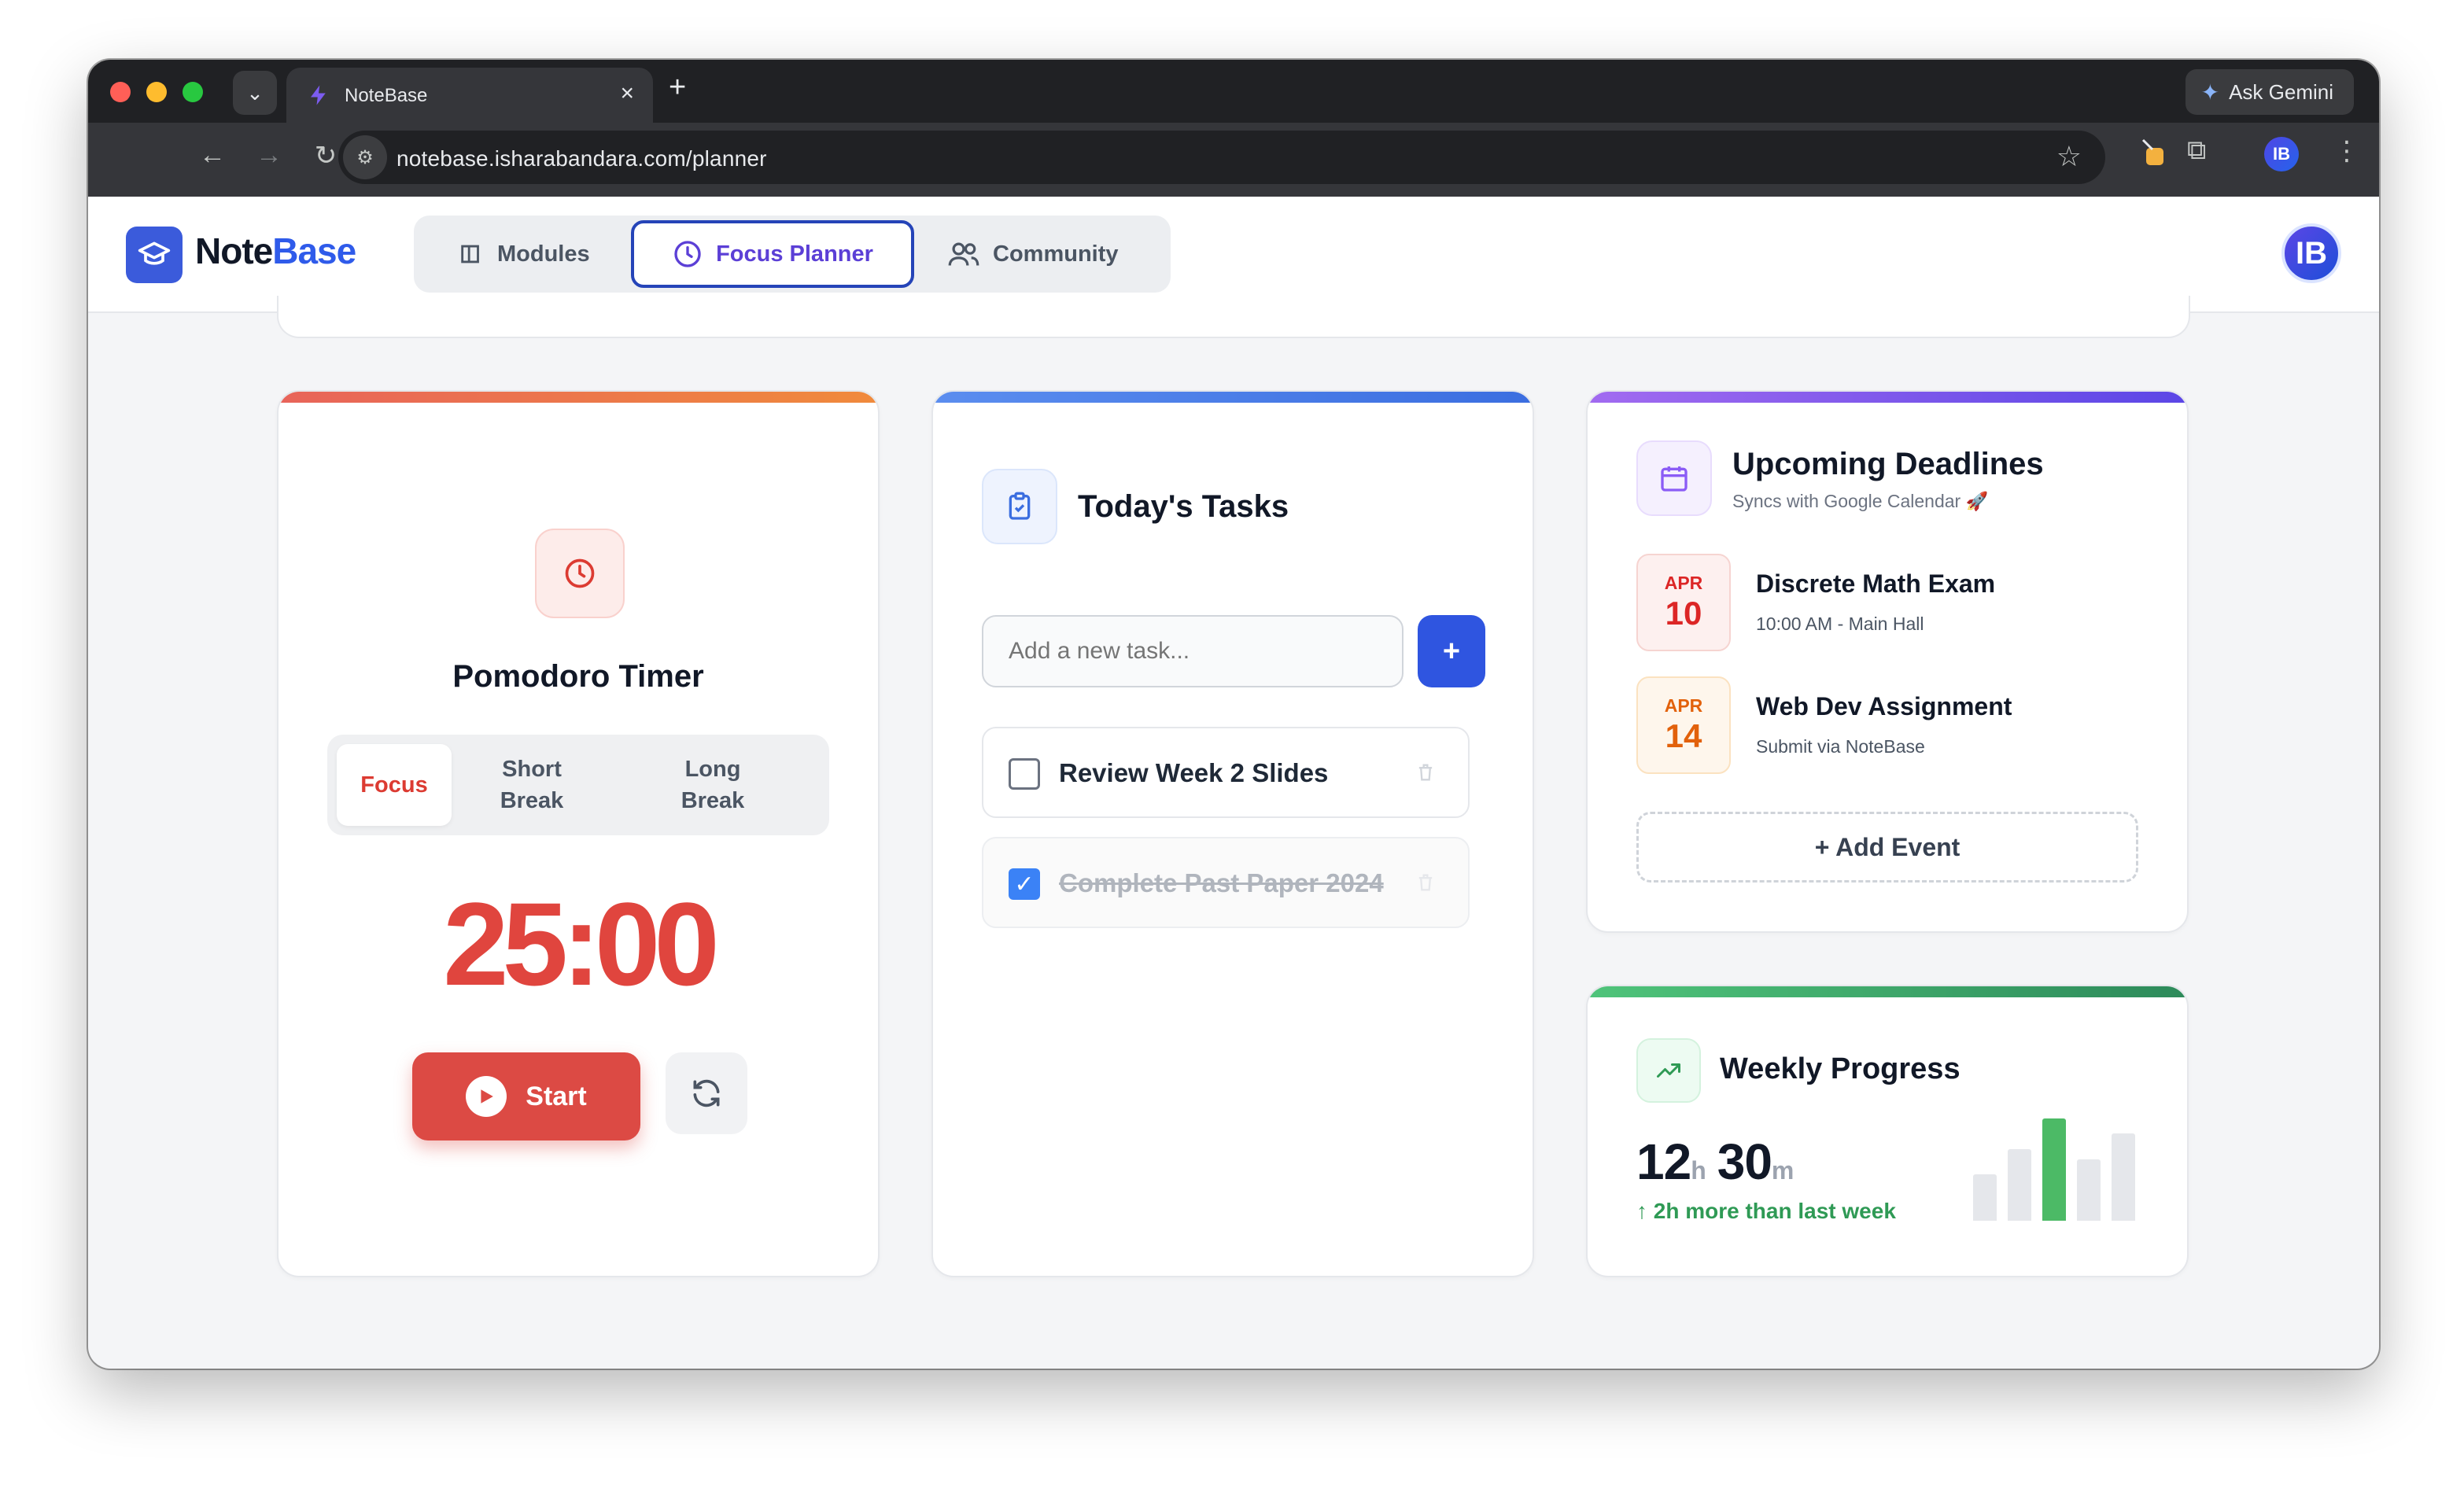 The height and width of the screenshot is (1485, 2464). I want to click on reset-button, so click(706, 1093).